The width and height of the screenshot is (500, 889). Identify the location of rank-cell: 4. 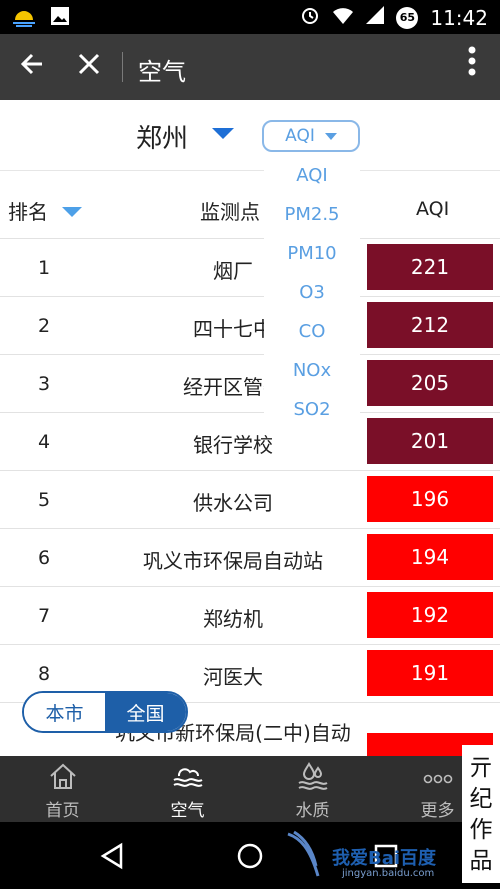
(44, 442).